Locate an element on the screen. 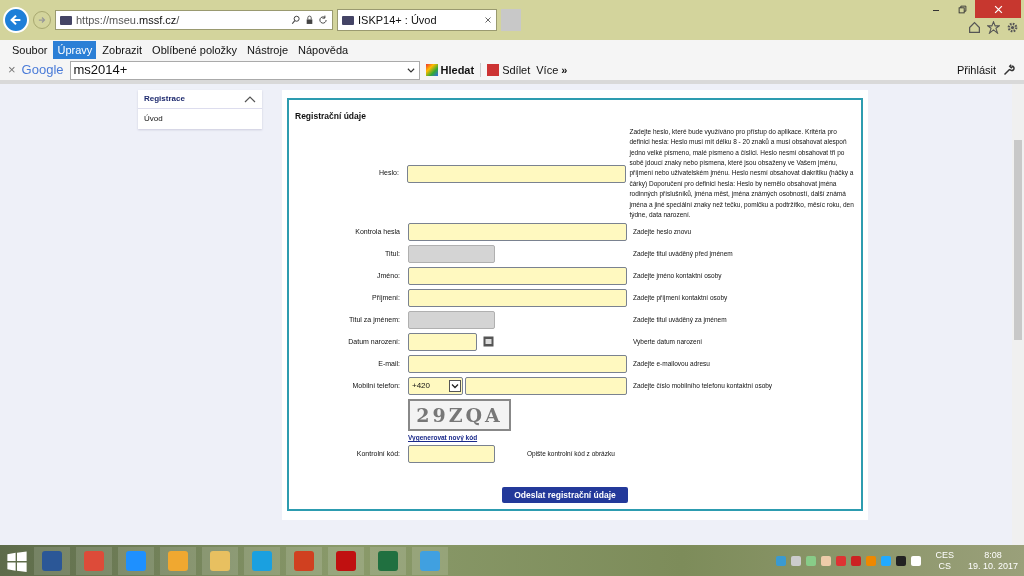  menu-item: Zobrazit is located at coordinates (122, 50).